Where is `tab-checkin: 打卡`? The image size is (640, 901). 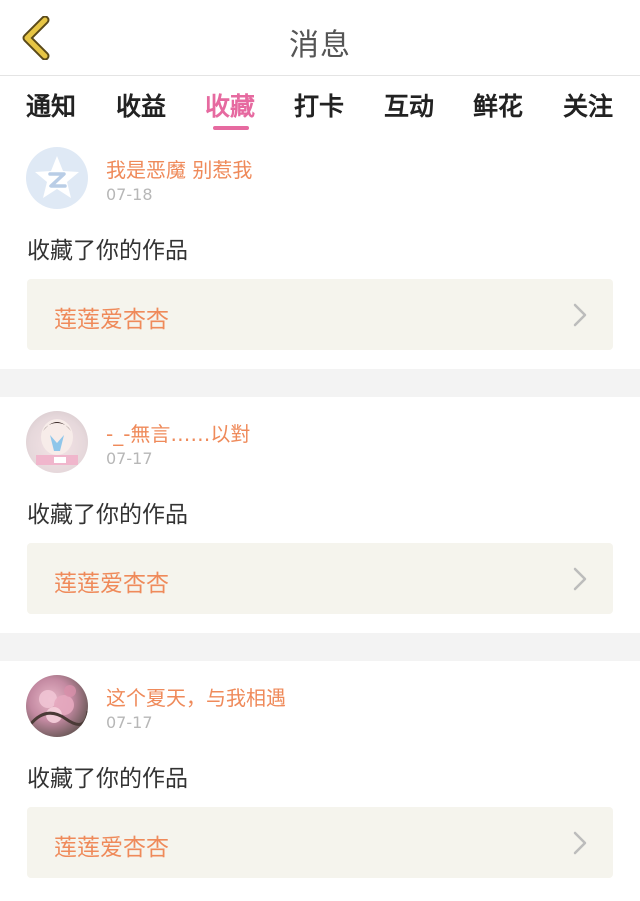 tab-checkin: 打卡 is located at coordinates (319, 105).